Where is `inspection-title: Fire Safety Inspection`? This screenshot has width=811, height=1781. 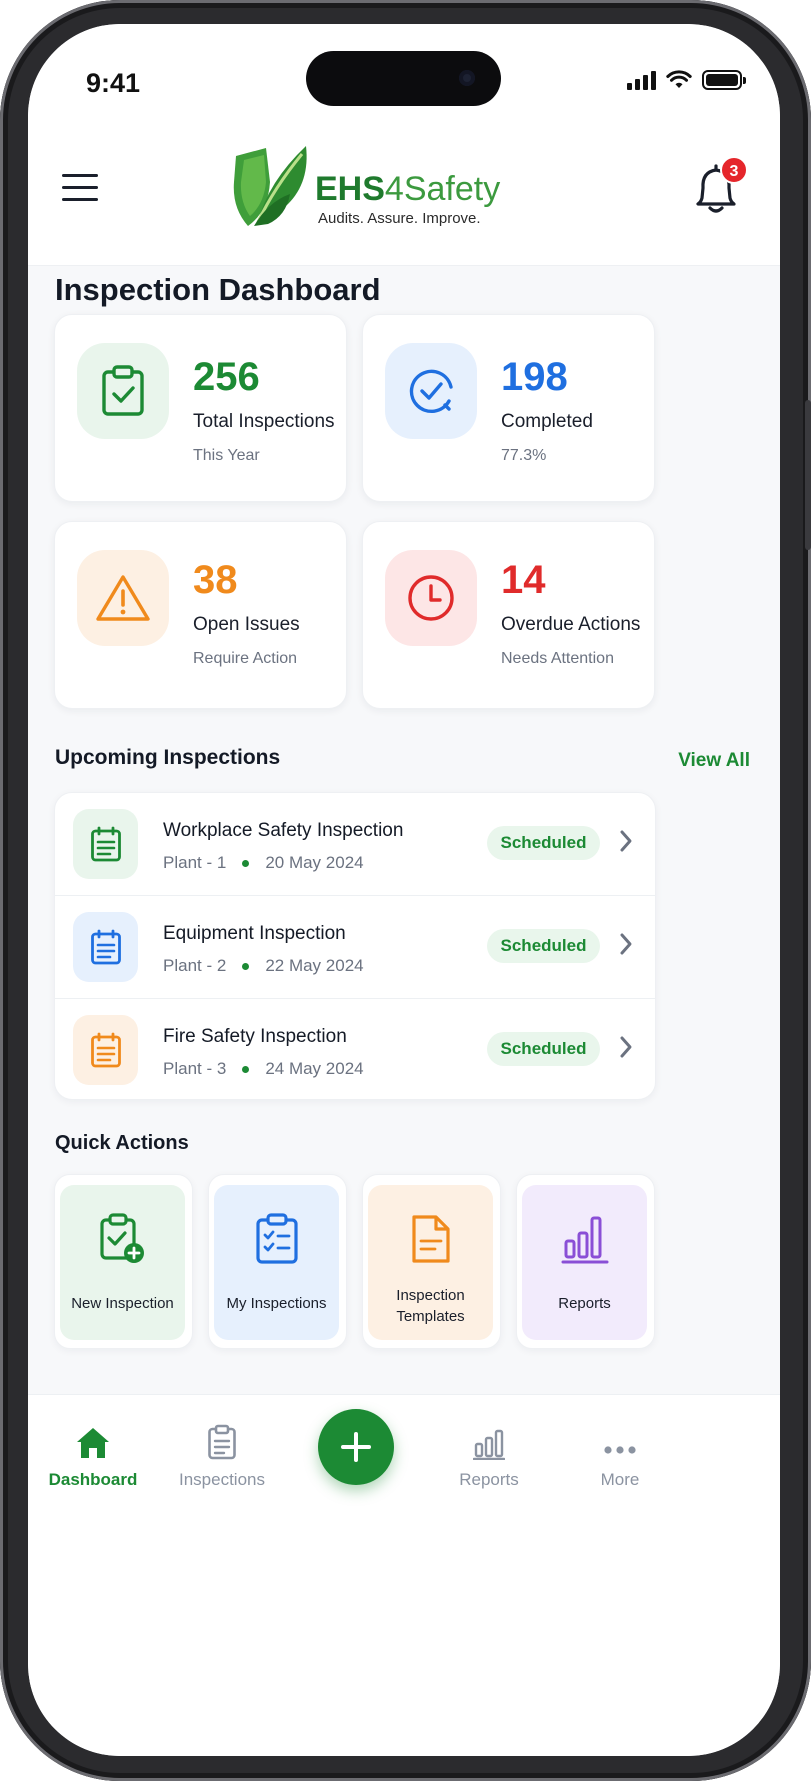 inspection-title: Fire Safety Inspection is located at coordinates (255, 1036).